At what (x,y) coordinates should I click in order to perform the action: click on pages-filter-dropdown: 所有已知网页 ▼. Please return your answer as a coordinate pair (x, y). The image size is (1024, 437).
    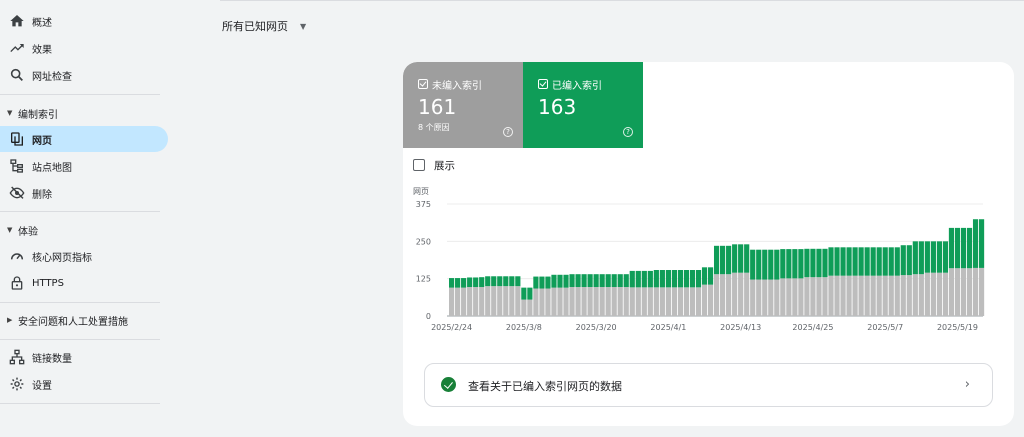
    Looking at the image, I should click on (264, 26).